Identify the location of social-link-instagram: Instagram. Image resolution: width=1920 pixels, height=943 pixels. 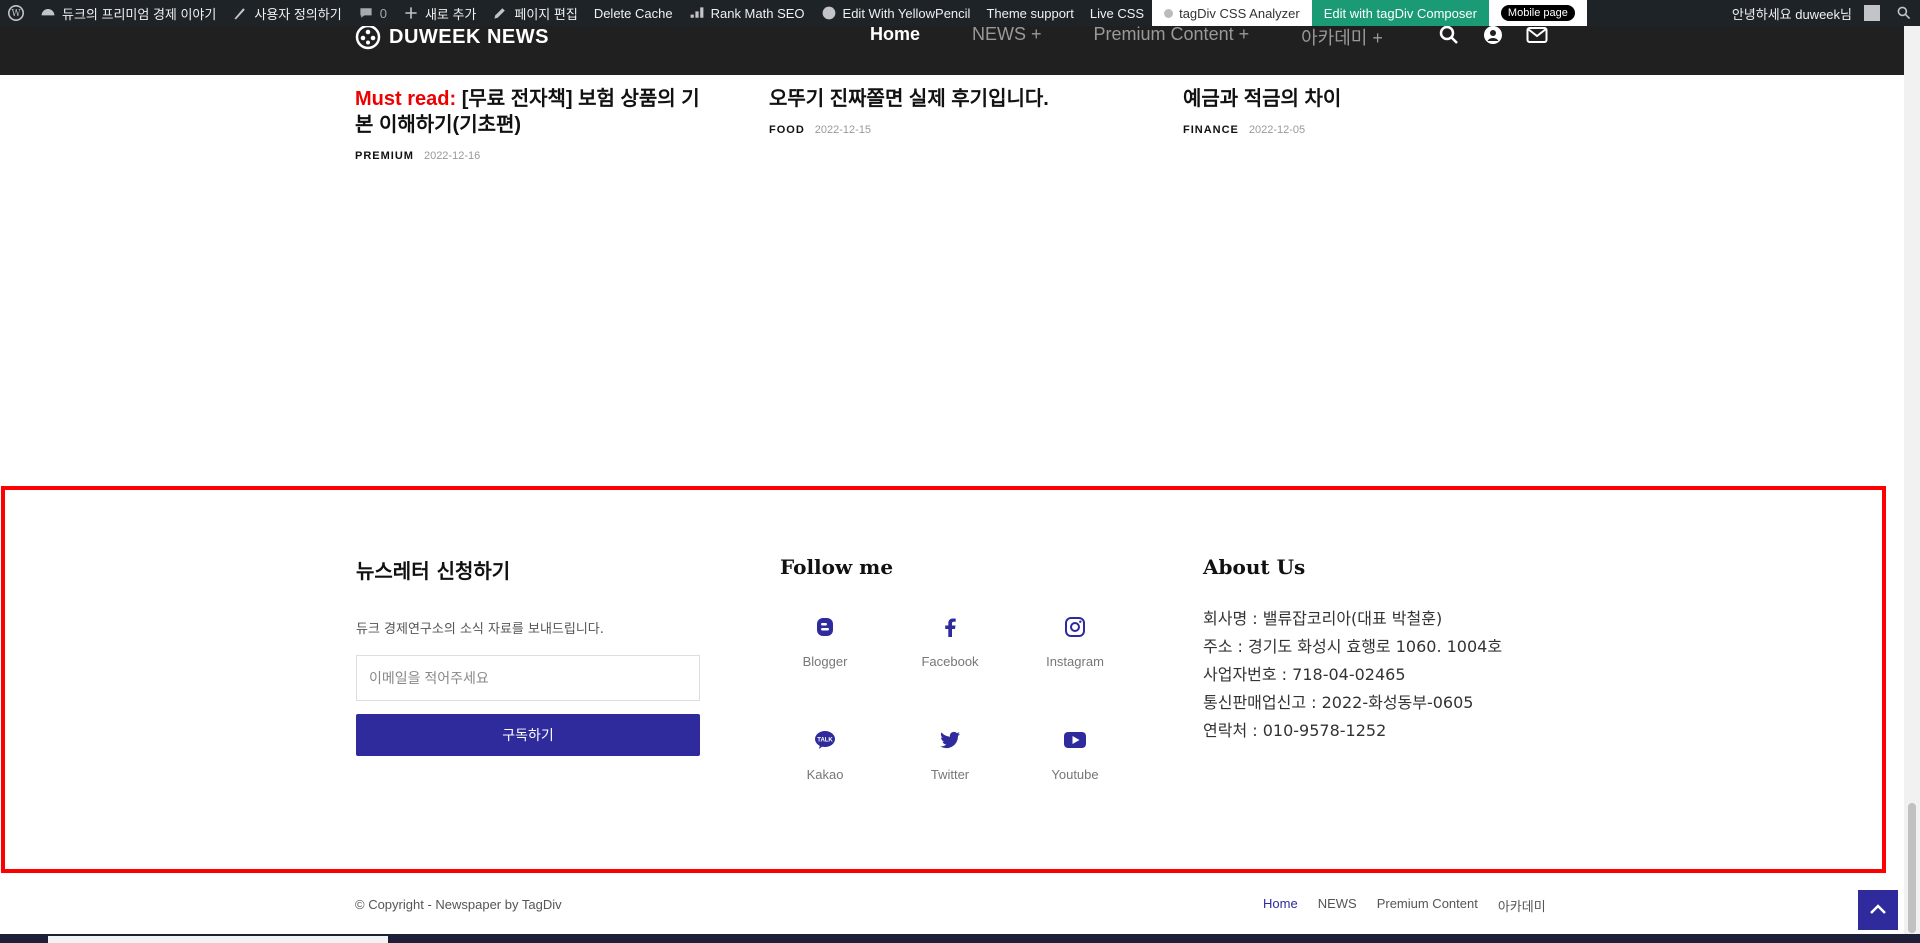
(1075, 642).